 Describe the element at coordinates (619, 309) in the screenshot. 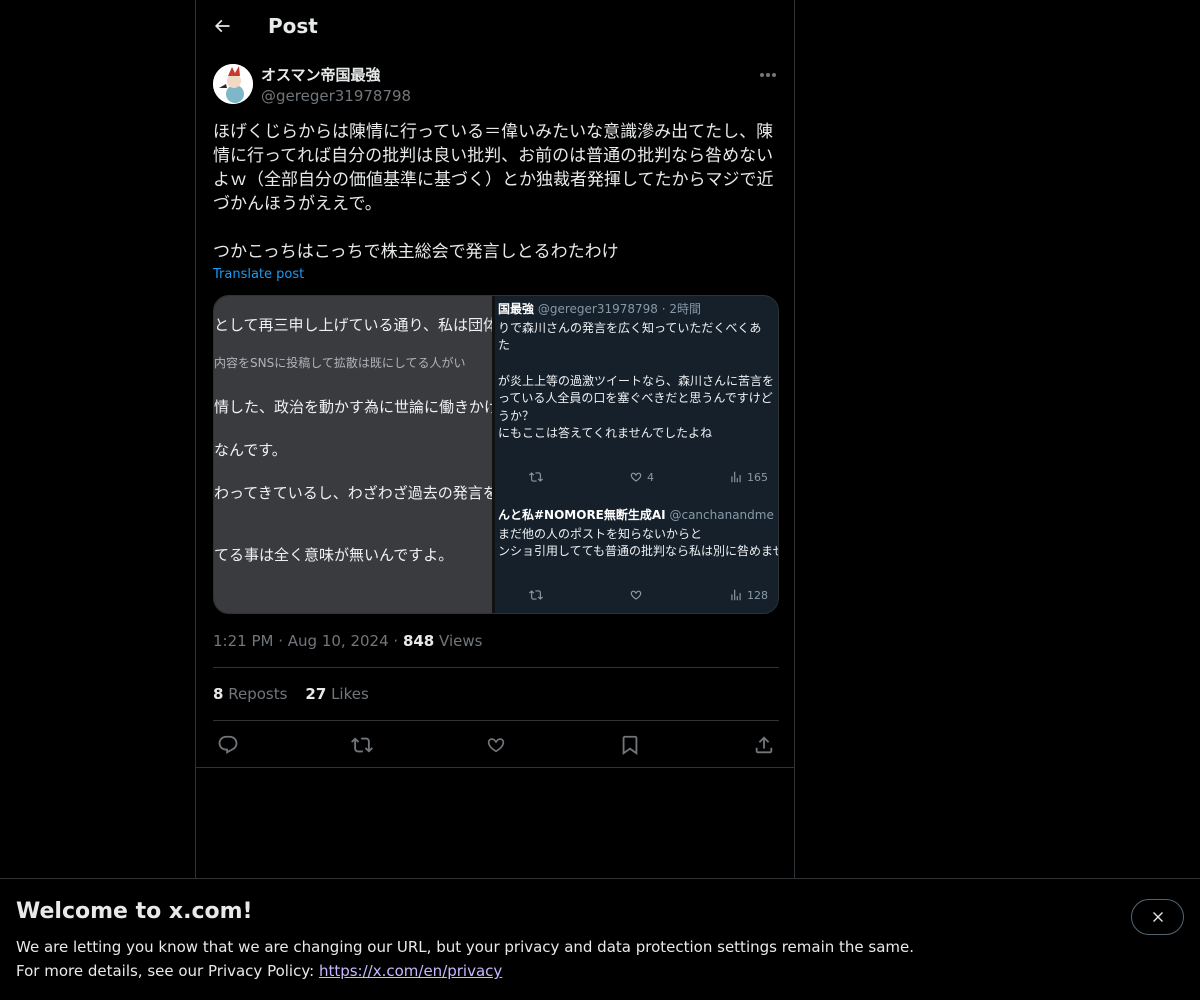

I see `embedded-tweet-handle: @gereger31978798 · 2時間` at that location.